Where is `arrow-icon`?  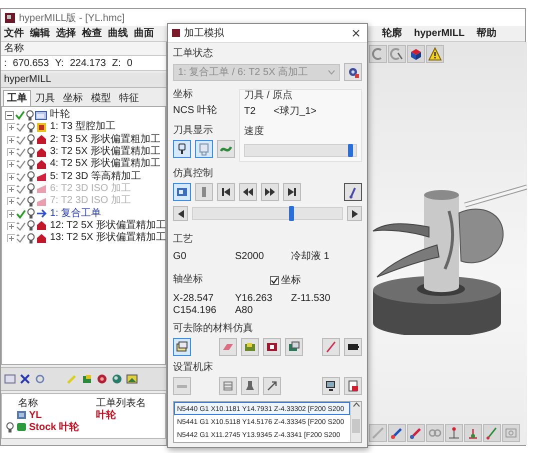 arrow-icon is located at coordinates (272, 386).